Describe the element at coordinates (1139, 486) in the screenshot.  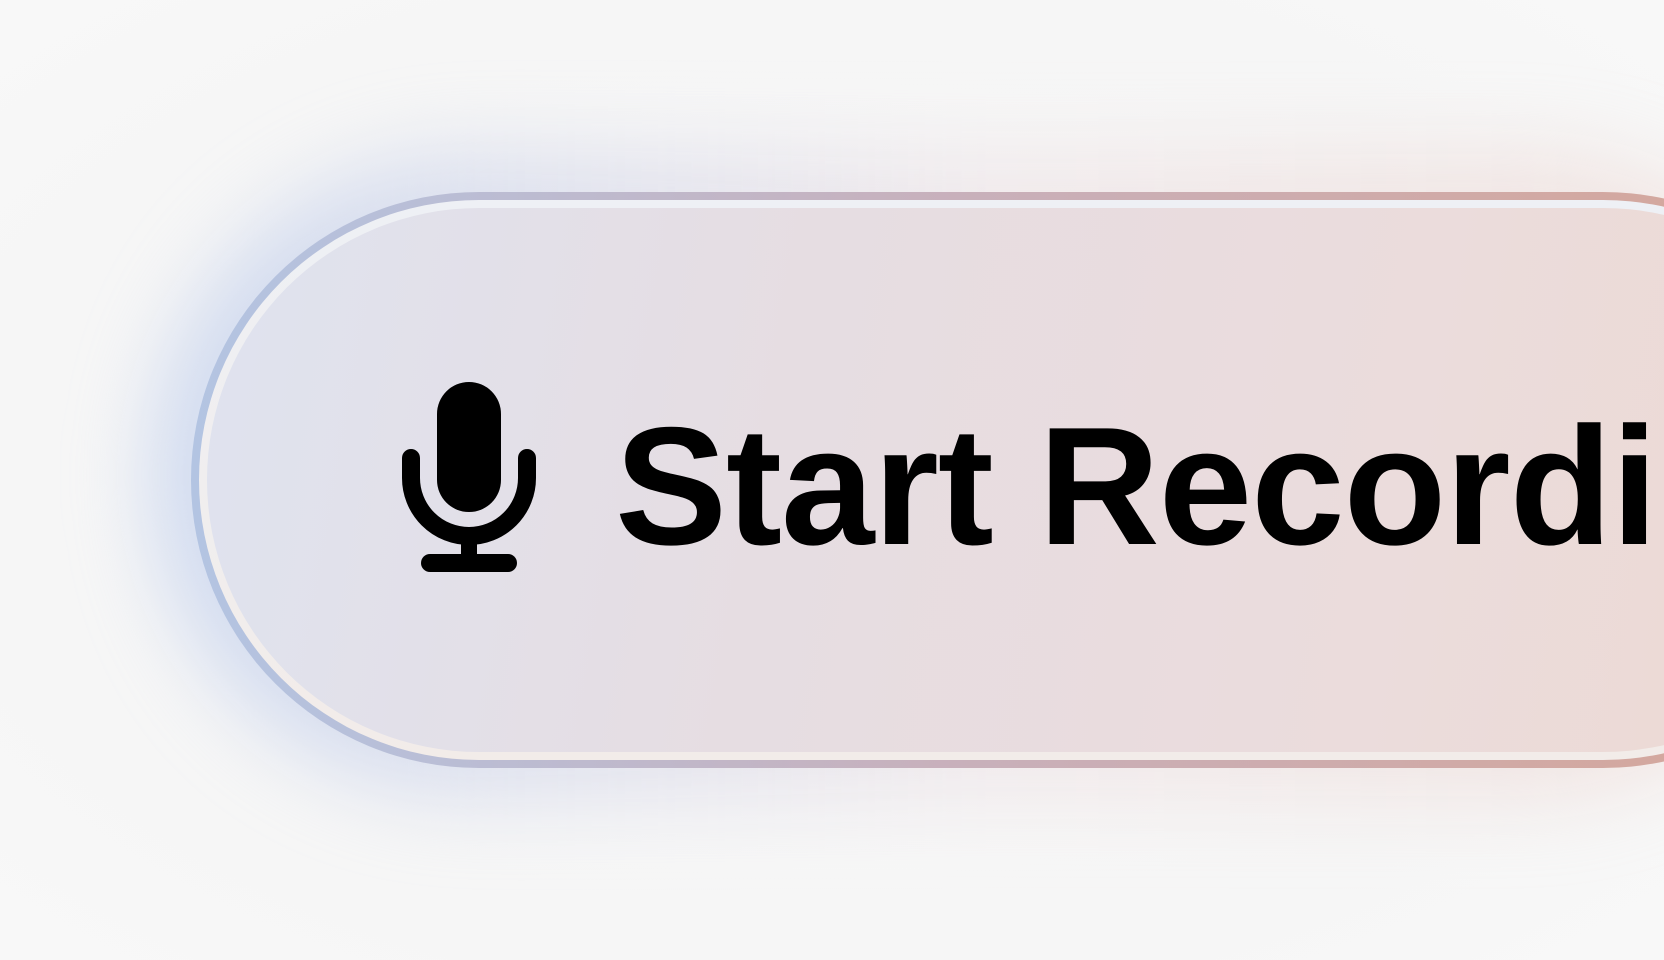
I see `button-label: Start Recording` at that location.